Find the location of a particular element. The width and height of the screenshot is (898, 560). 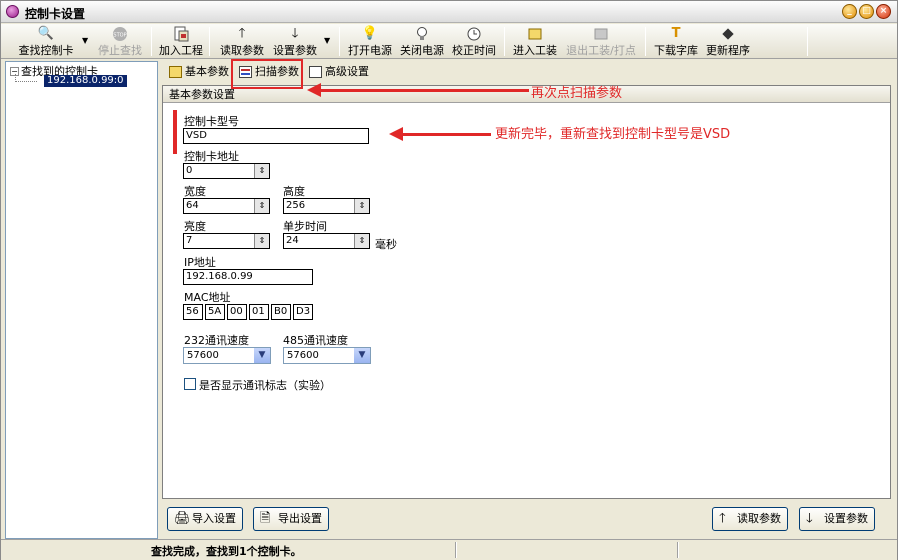

set-params-dropdown-icon: ▼ is located at coordinates (327, 40).